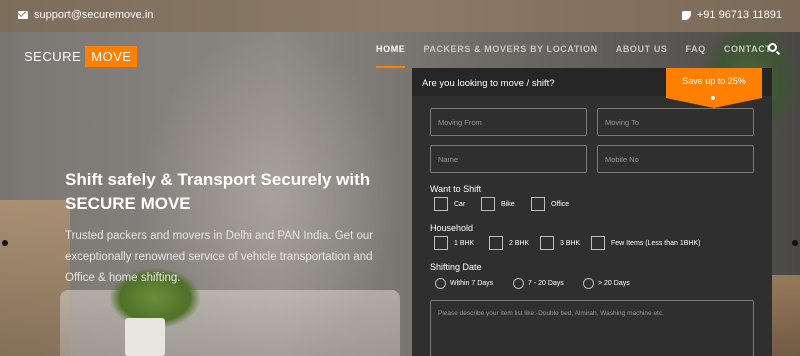 This screenshot has width=800, height=356. I want to click on radio-label: > 20 Days, so click(614, 283).